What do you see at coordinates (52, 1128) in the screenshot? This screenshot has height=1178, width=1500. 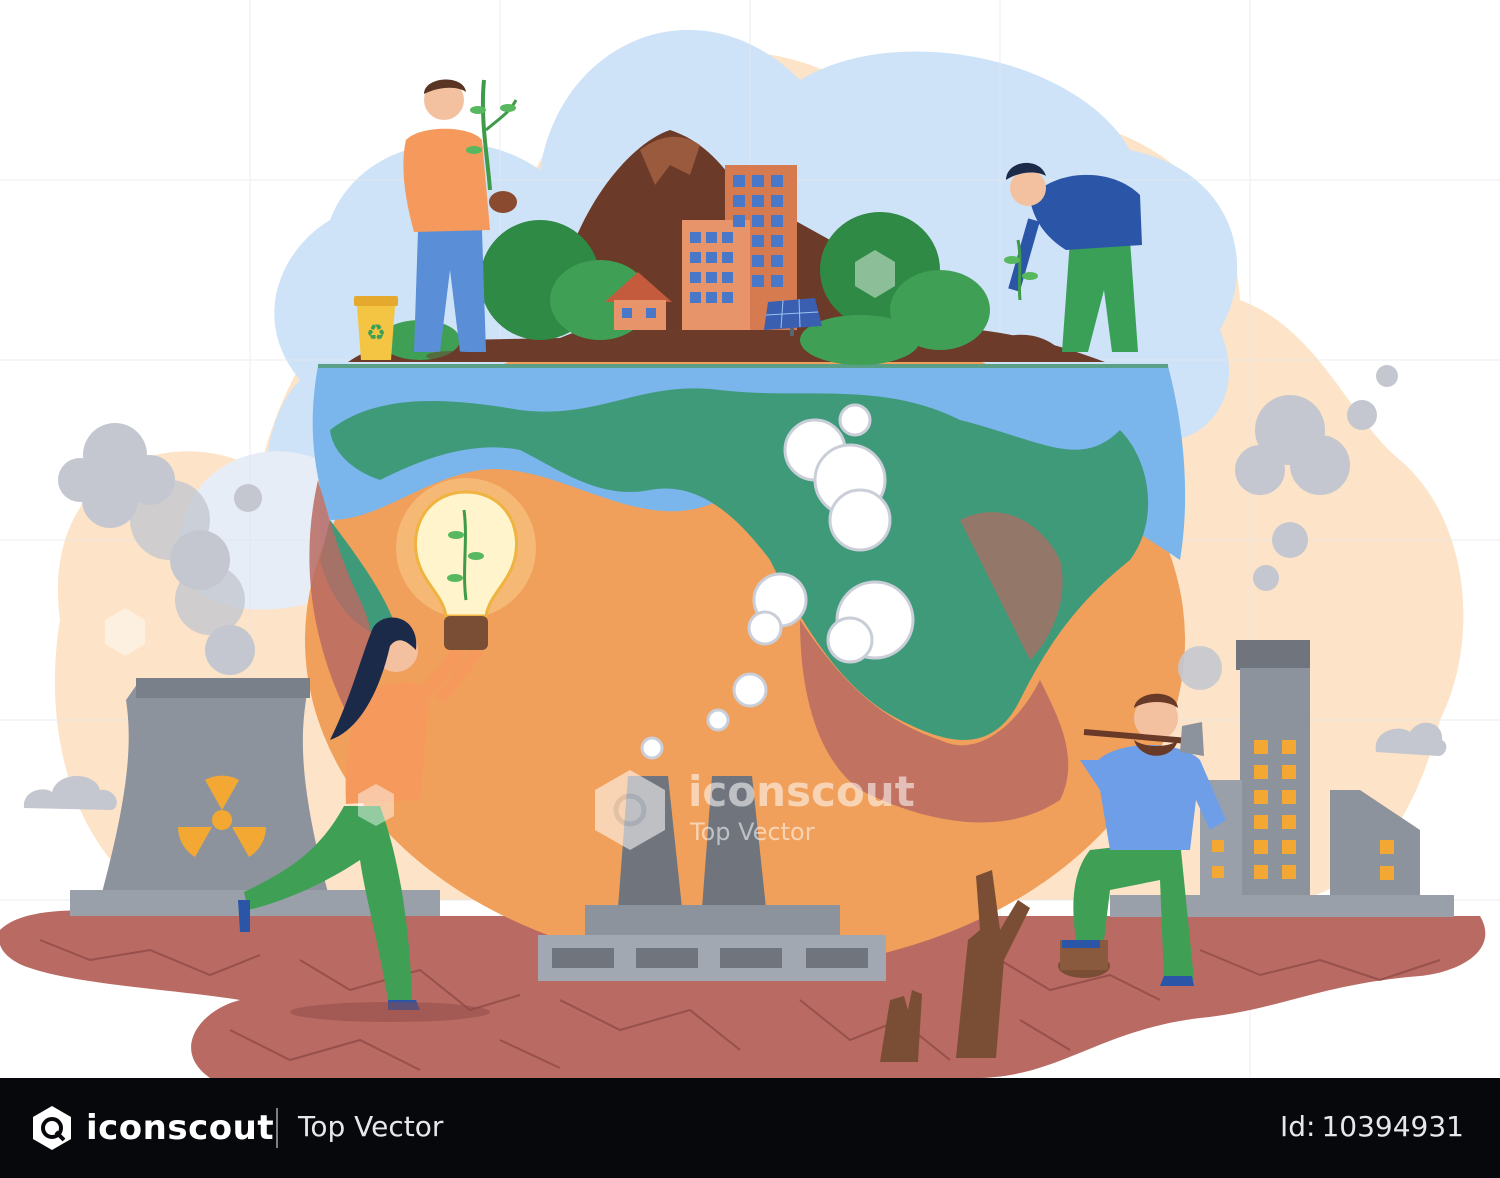 I see `iconscout-logo-icon` at bounding box center [52, 1128].